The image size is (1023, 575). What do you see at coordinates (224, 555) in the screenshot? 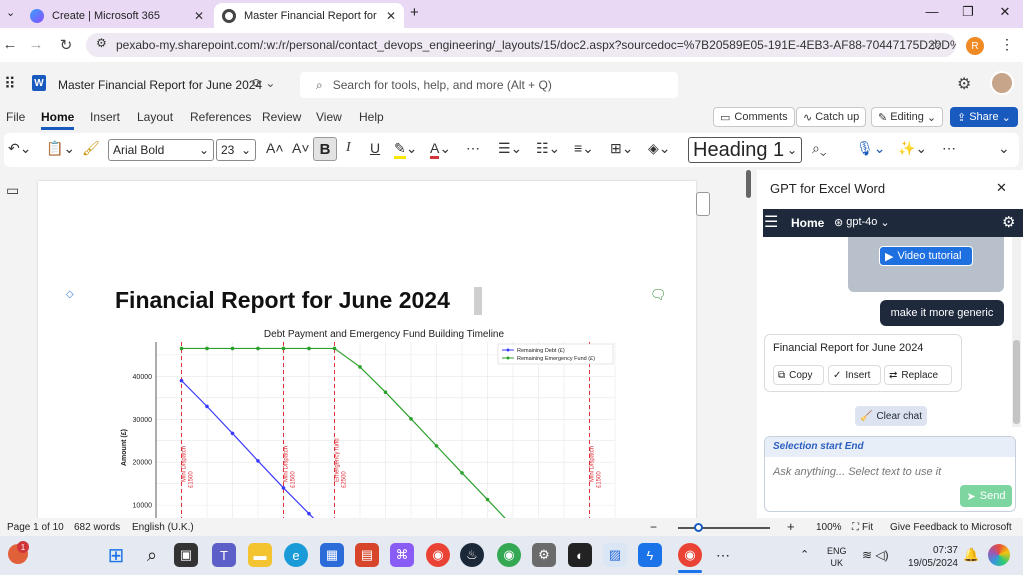
I see `teams-icon: T` at bounding box center [224, 555].